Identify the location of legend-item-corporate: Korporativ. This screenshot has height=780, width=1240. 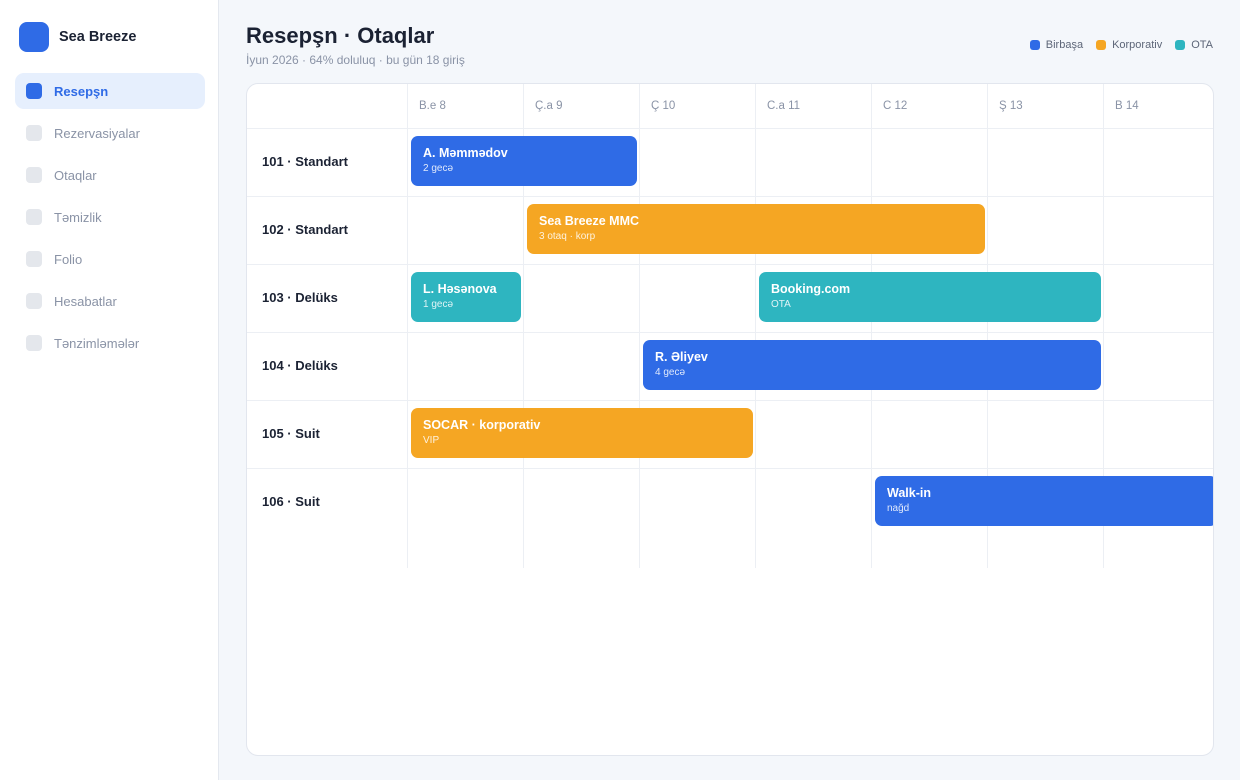
(1129, 45).